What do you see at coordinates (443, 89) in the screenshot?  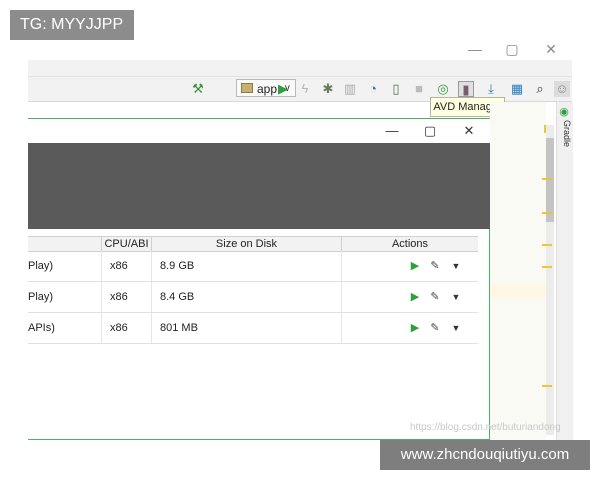 I see `sync-gradle-icon: ◎` at bounding box center [443, 89].